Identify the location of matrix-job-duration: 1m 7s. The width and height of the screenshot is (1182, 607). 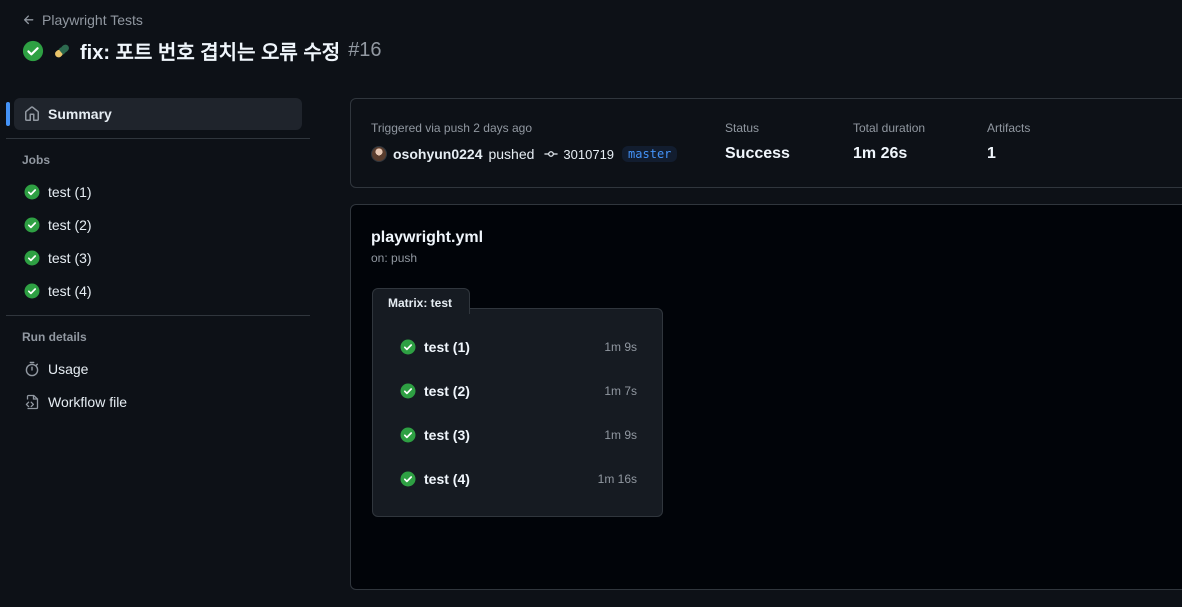
(620, 391).